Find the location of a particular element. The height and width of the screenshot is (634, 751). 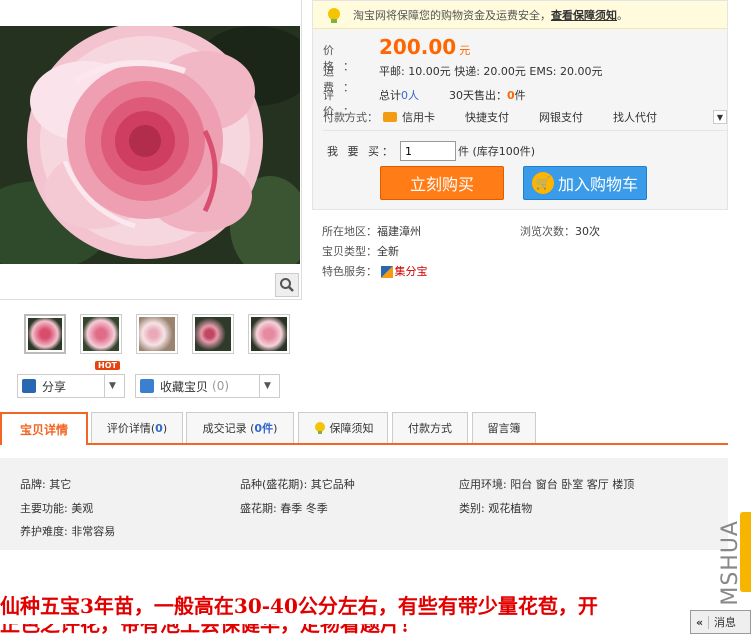

tab-payment: 付款方式 is located at coordinates (430, 427).